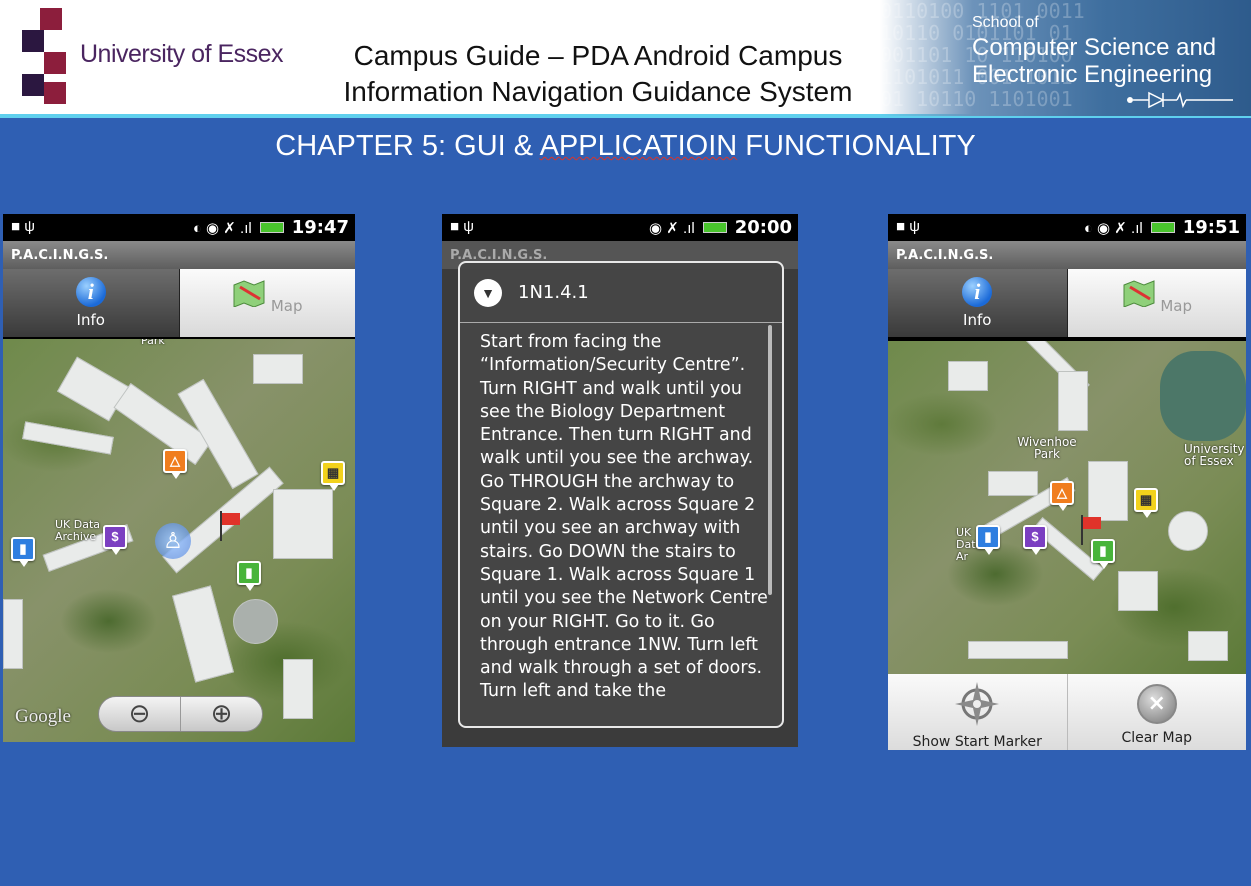 The image size is (1251, 886). Describe the element at coordinates (621, 293) in the screenshot. I see `dialog-header: ▼ 1N1.4.1` at that location.